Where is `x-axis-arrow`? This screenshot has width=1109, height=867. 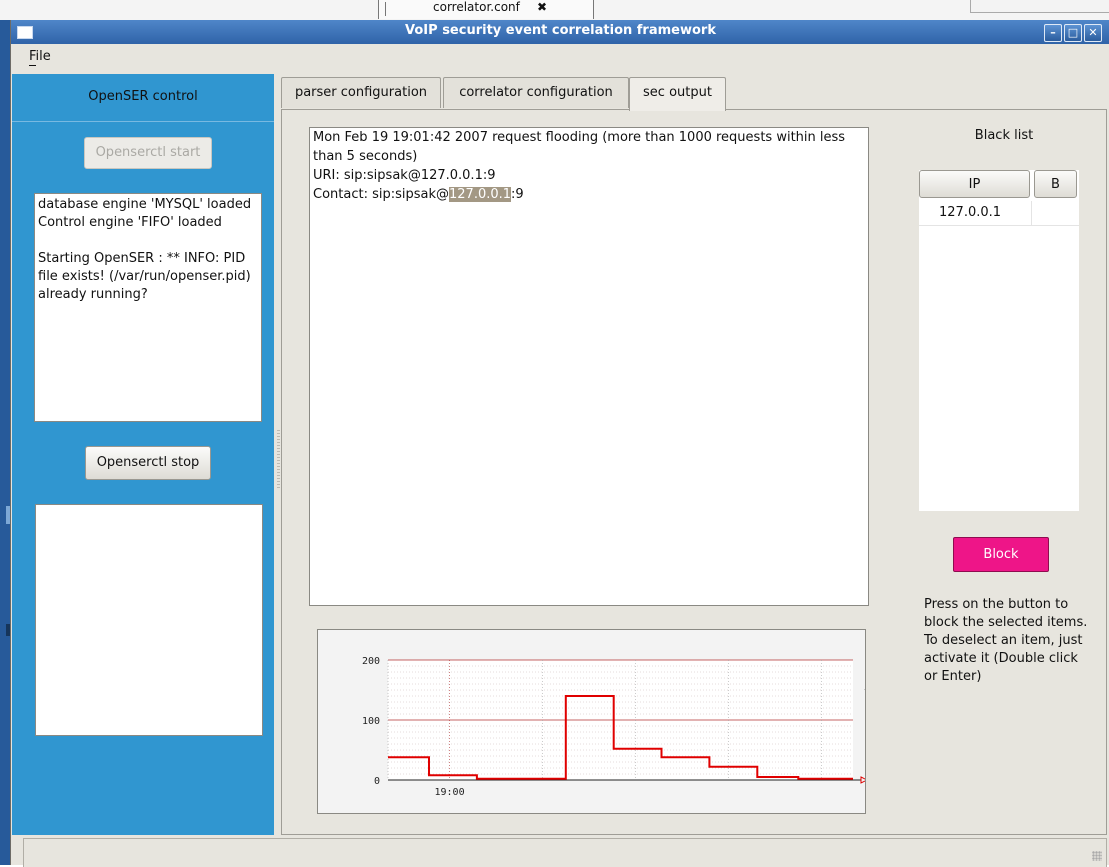 x-axis-arrow is located at coordinates (864, 780).